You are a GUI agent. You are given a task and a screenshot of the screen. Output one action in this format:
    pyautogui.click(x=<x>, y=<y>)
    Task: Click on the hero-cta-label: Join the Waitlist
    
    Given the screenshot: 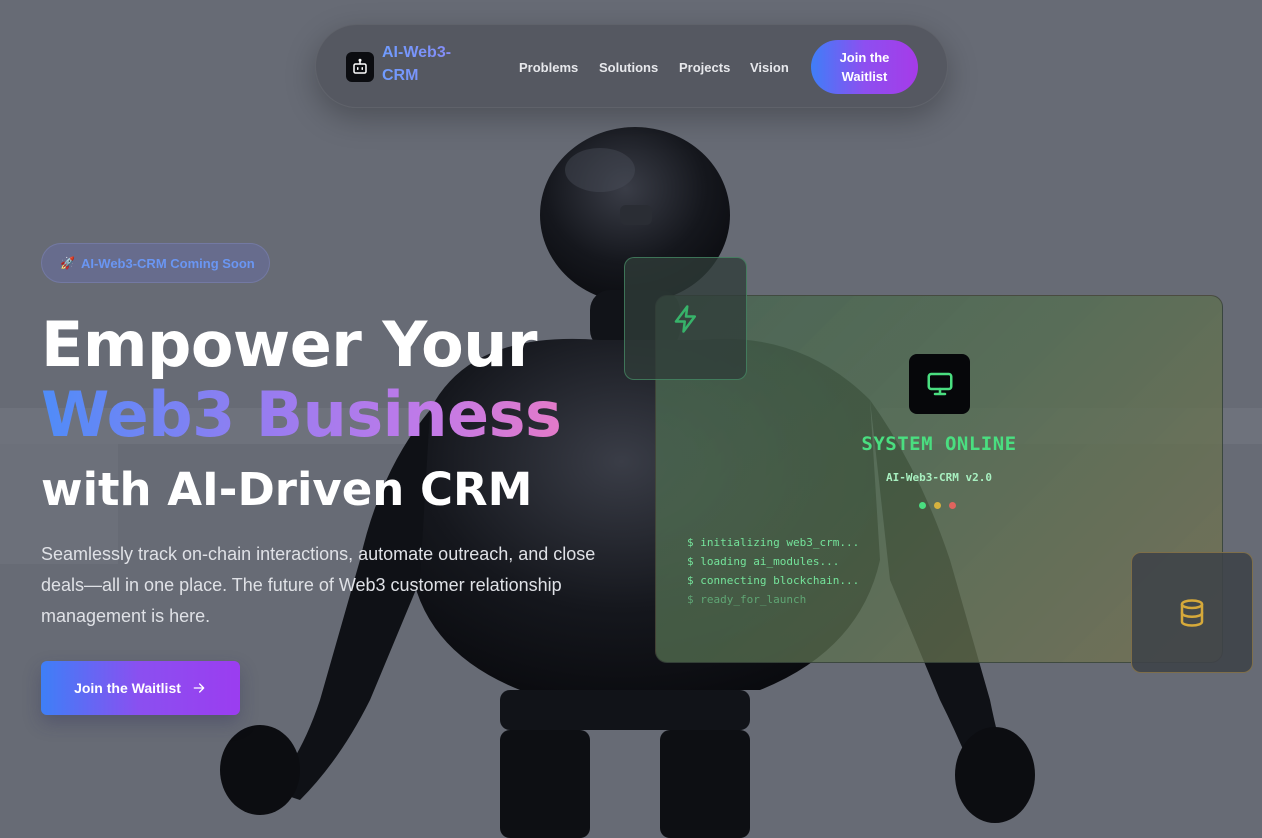 What is the action you would take?
    pyautogui.click(x=127, y=688)
    